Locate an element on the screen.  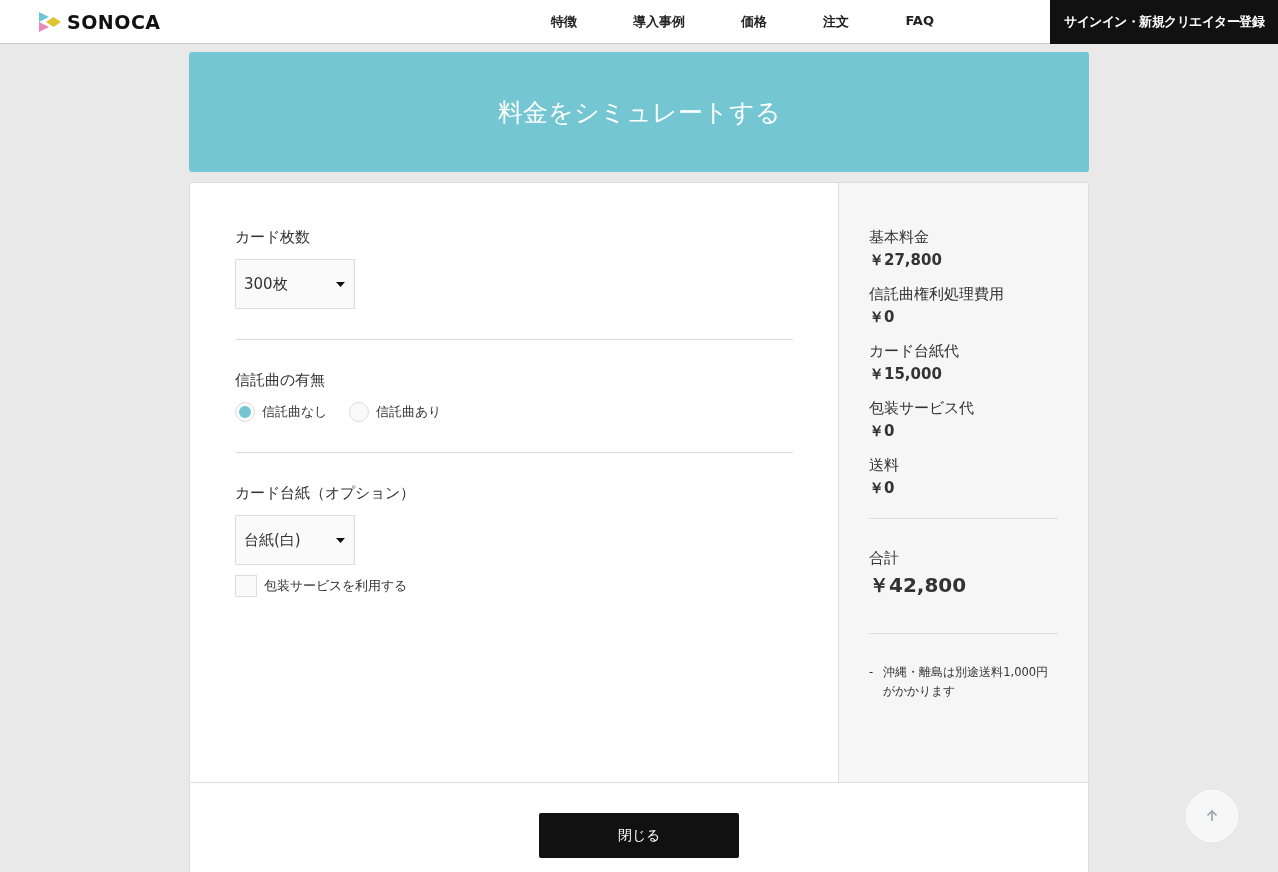
up-arrow-icon is located at coordinates (1212, 816).